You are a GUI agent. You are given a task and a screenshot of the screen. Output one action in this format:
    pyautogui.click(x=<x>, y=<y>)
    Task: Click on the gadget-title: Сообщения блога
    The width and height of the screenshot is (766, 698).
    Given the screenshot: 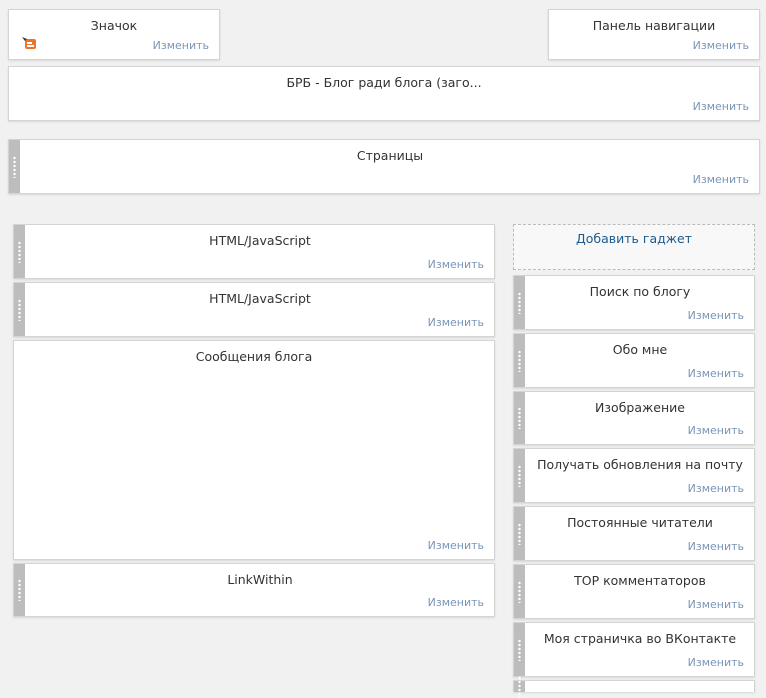 What is the action you would take?
    pyautogui.click(x=254, y=356)
    